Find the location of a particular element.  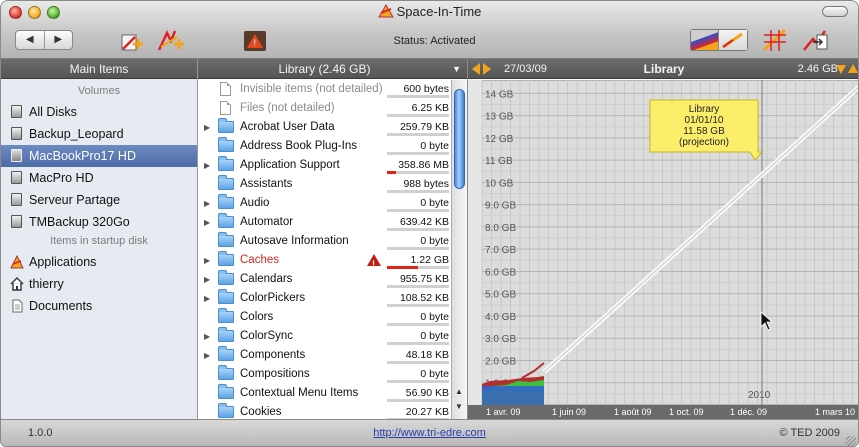

scroll-up-icon: ▲ is located at coordinates (459, 391).